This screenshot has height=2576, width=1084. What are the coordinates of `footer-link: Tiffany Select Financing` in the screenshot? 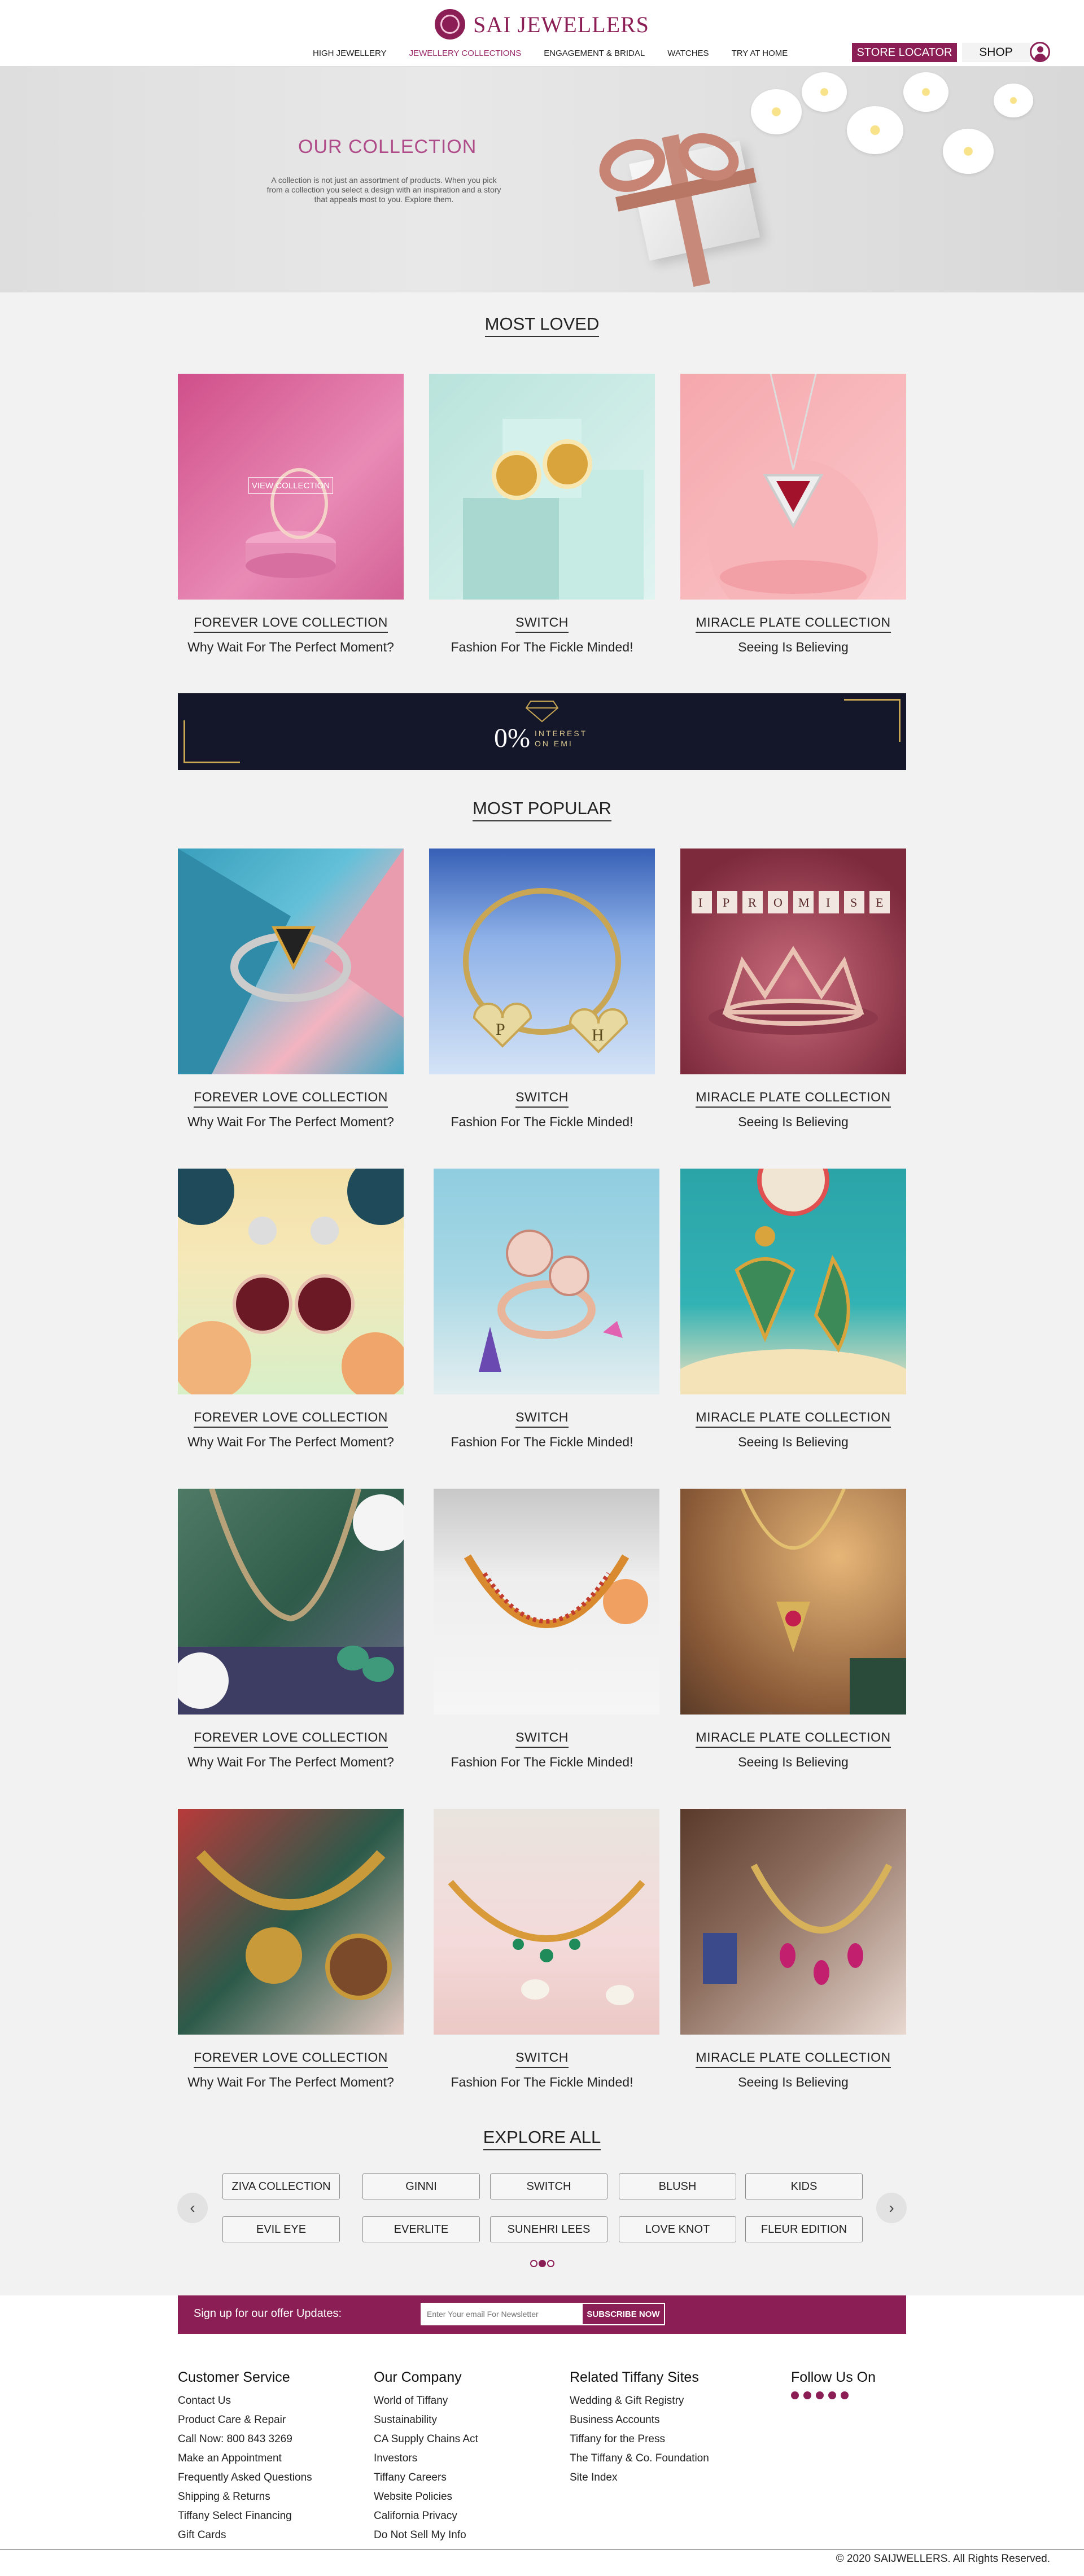 It's located at (245, 2516).